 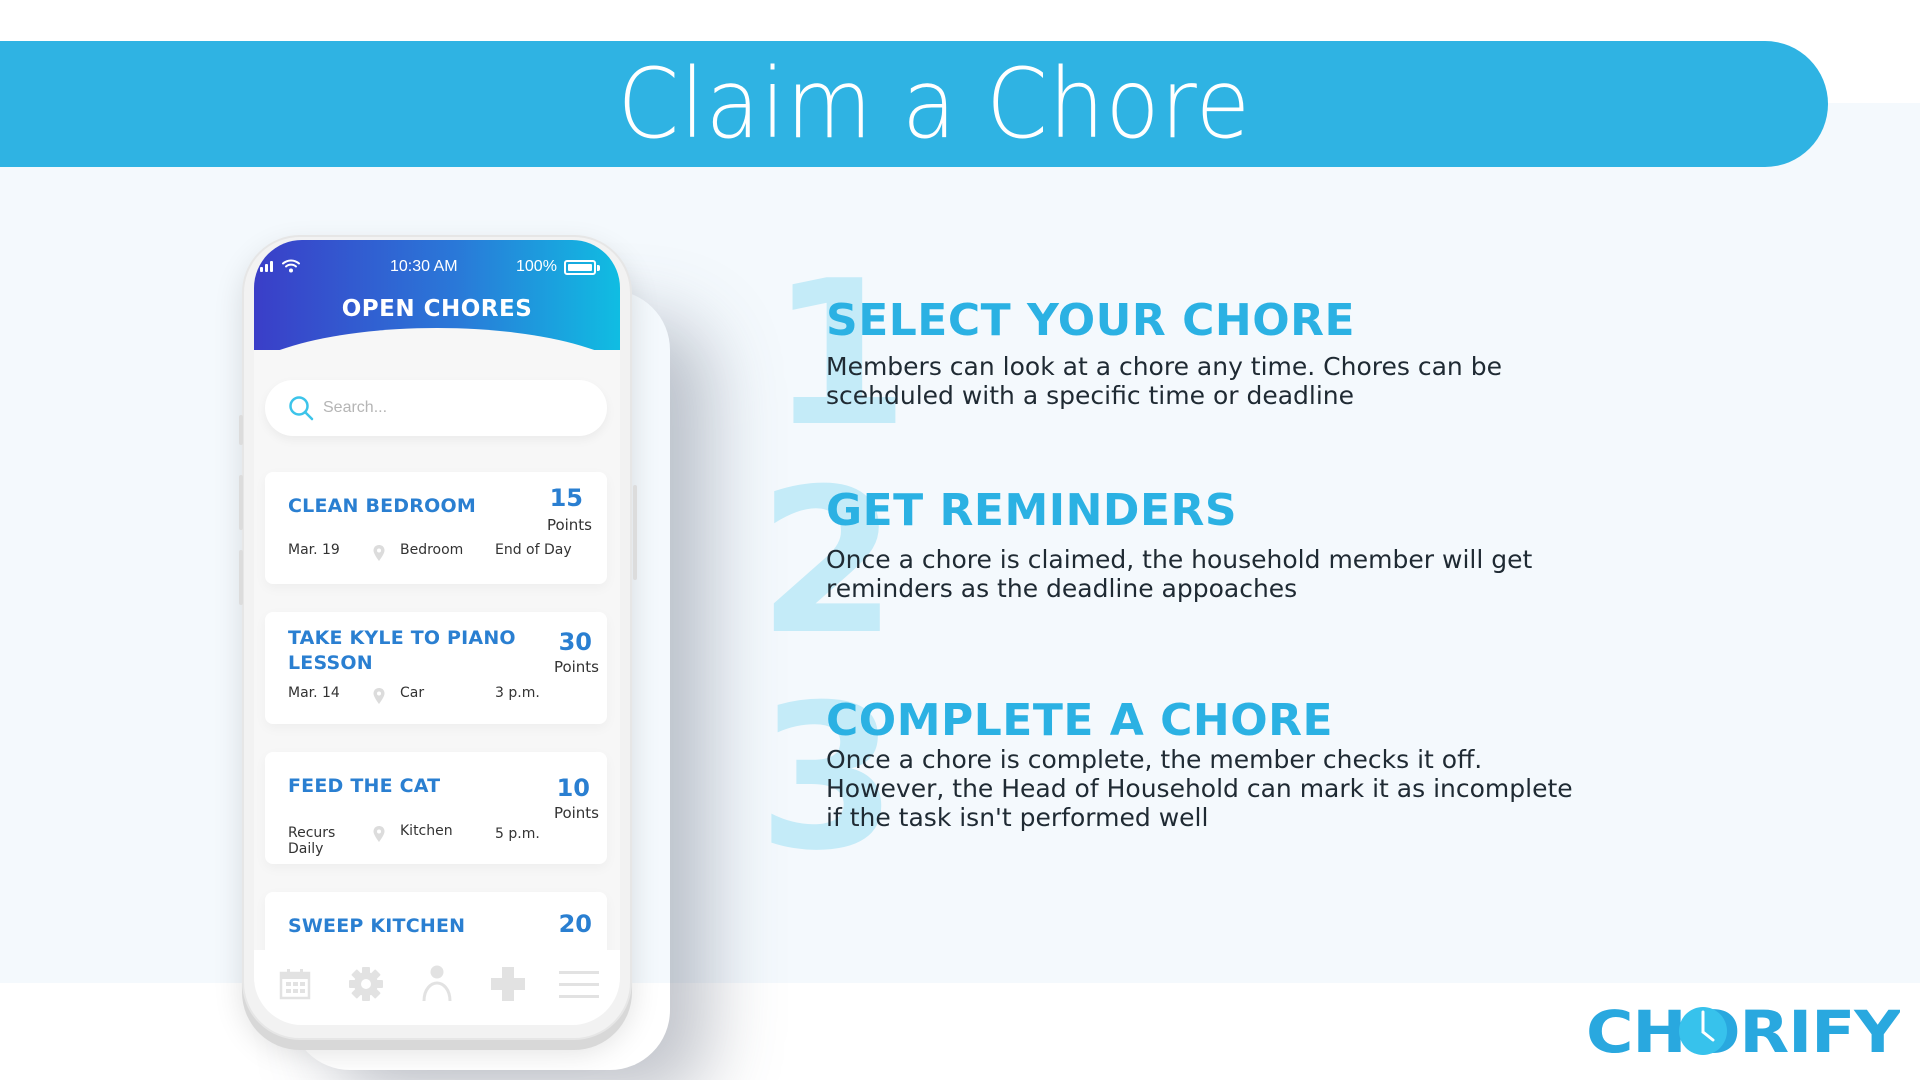 I want to click on menu-icon, so click(x=578, y=984).